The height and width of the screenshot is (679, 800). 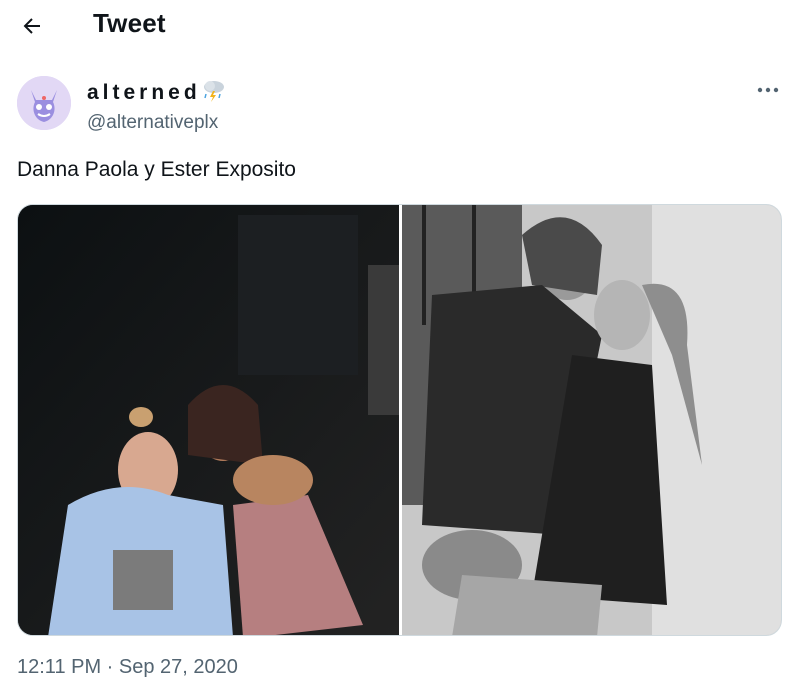 I want to click on avatar, so click(x=44, y=103).